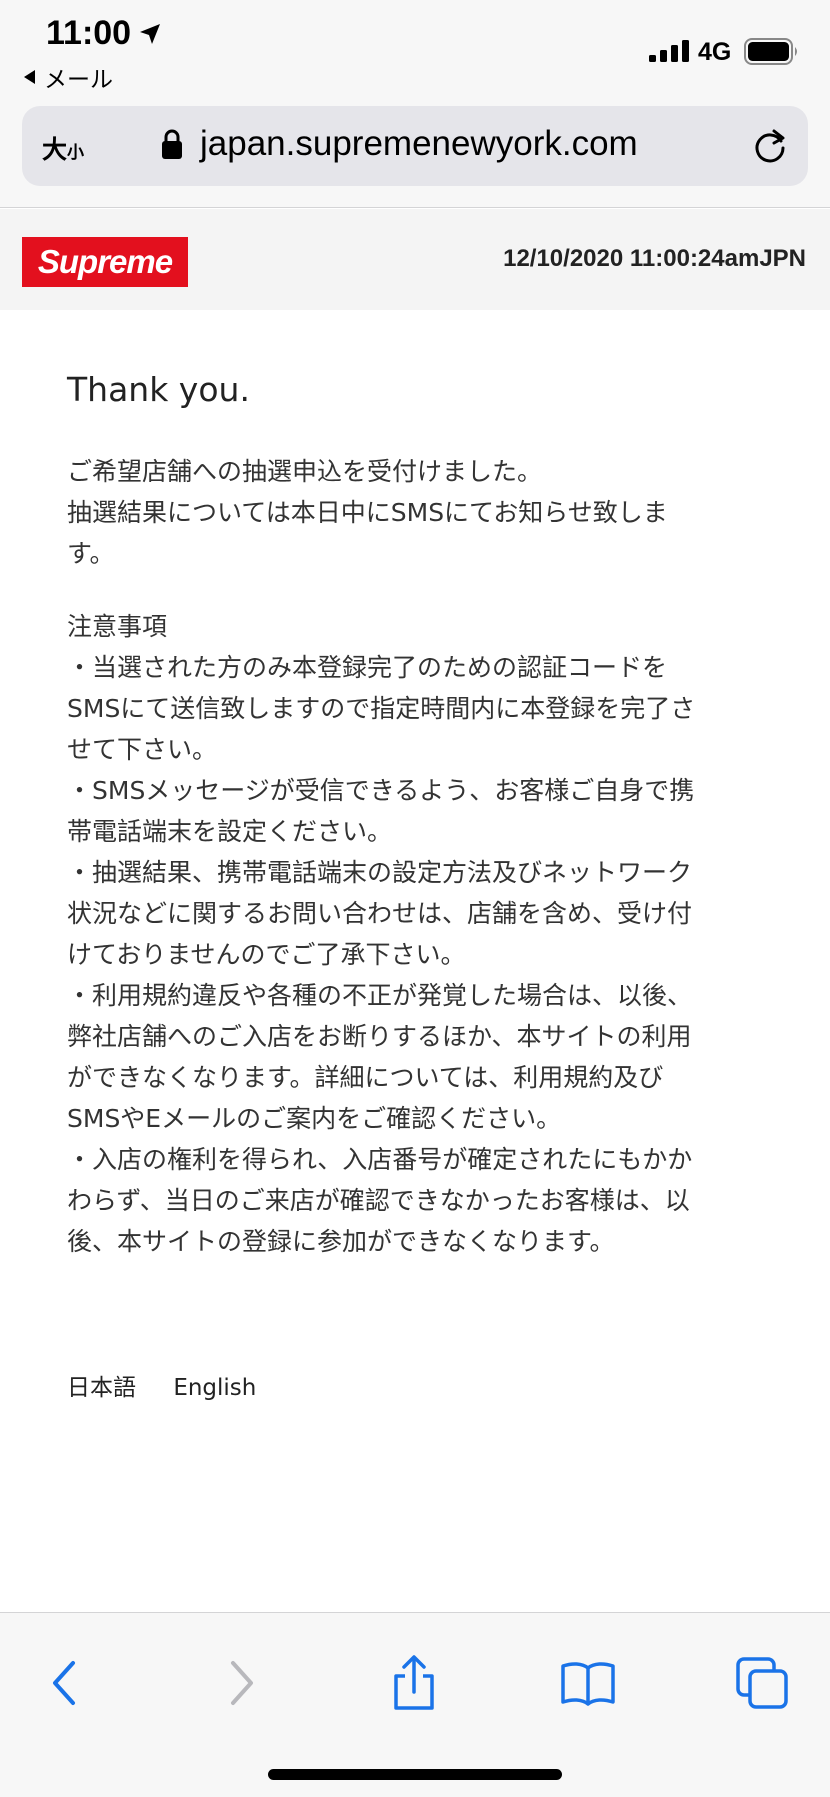 The height and width of the screenshot is (1797, 830). What do you see at coordinates (230, 831) in the screenshot?
I see `notes-line: 帯電話端末を設定ください。` at bounding box center [230, 831].